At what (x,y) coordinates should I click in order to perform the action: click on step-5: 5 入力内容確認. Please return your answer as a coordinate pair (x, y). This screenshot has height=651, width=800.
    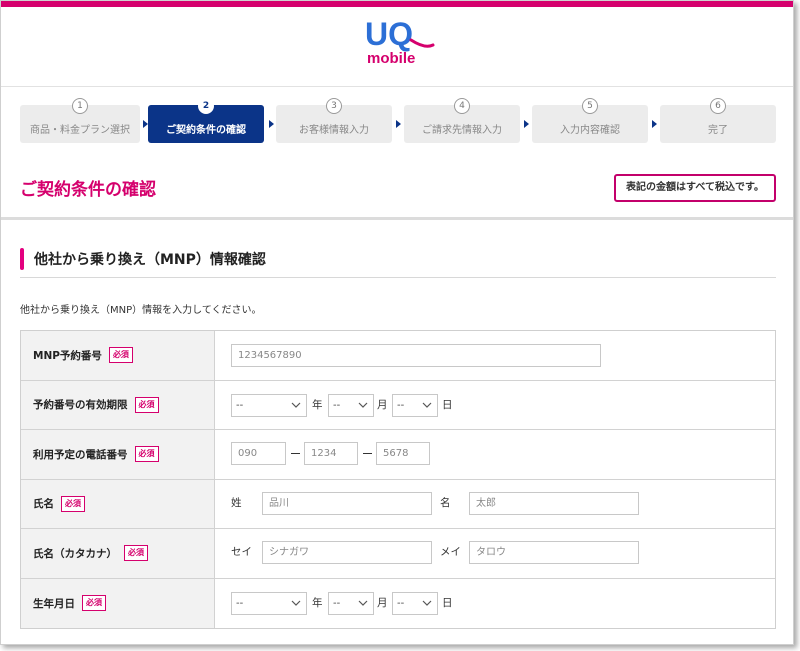
    Looking at the image, I should click on (590, 120).